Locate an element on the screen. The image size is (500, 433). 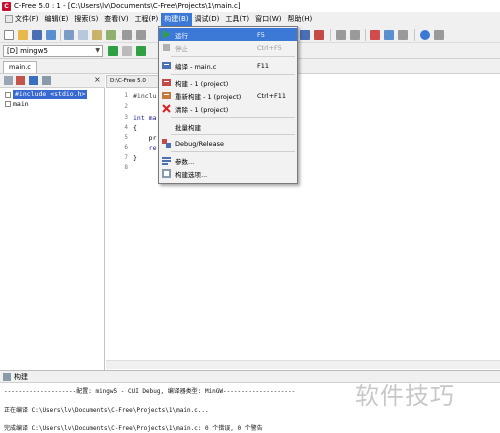
line-number: 6 is located at coordinates (126, 147).